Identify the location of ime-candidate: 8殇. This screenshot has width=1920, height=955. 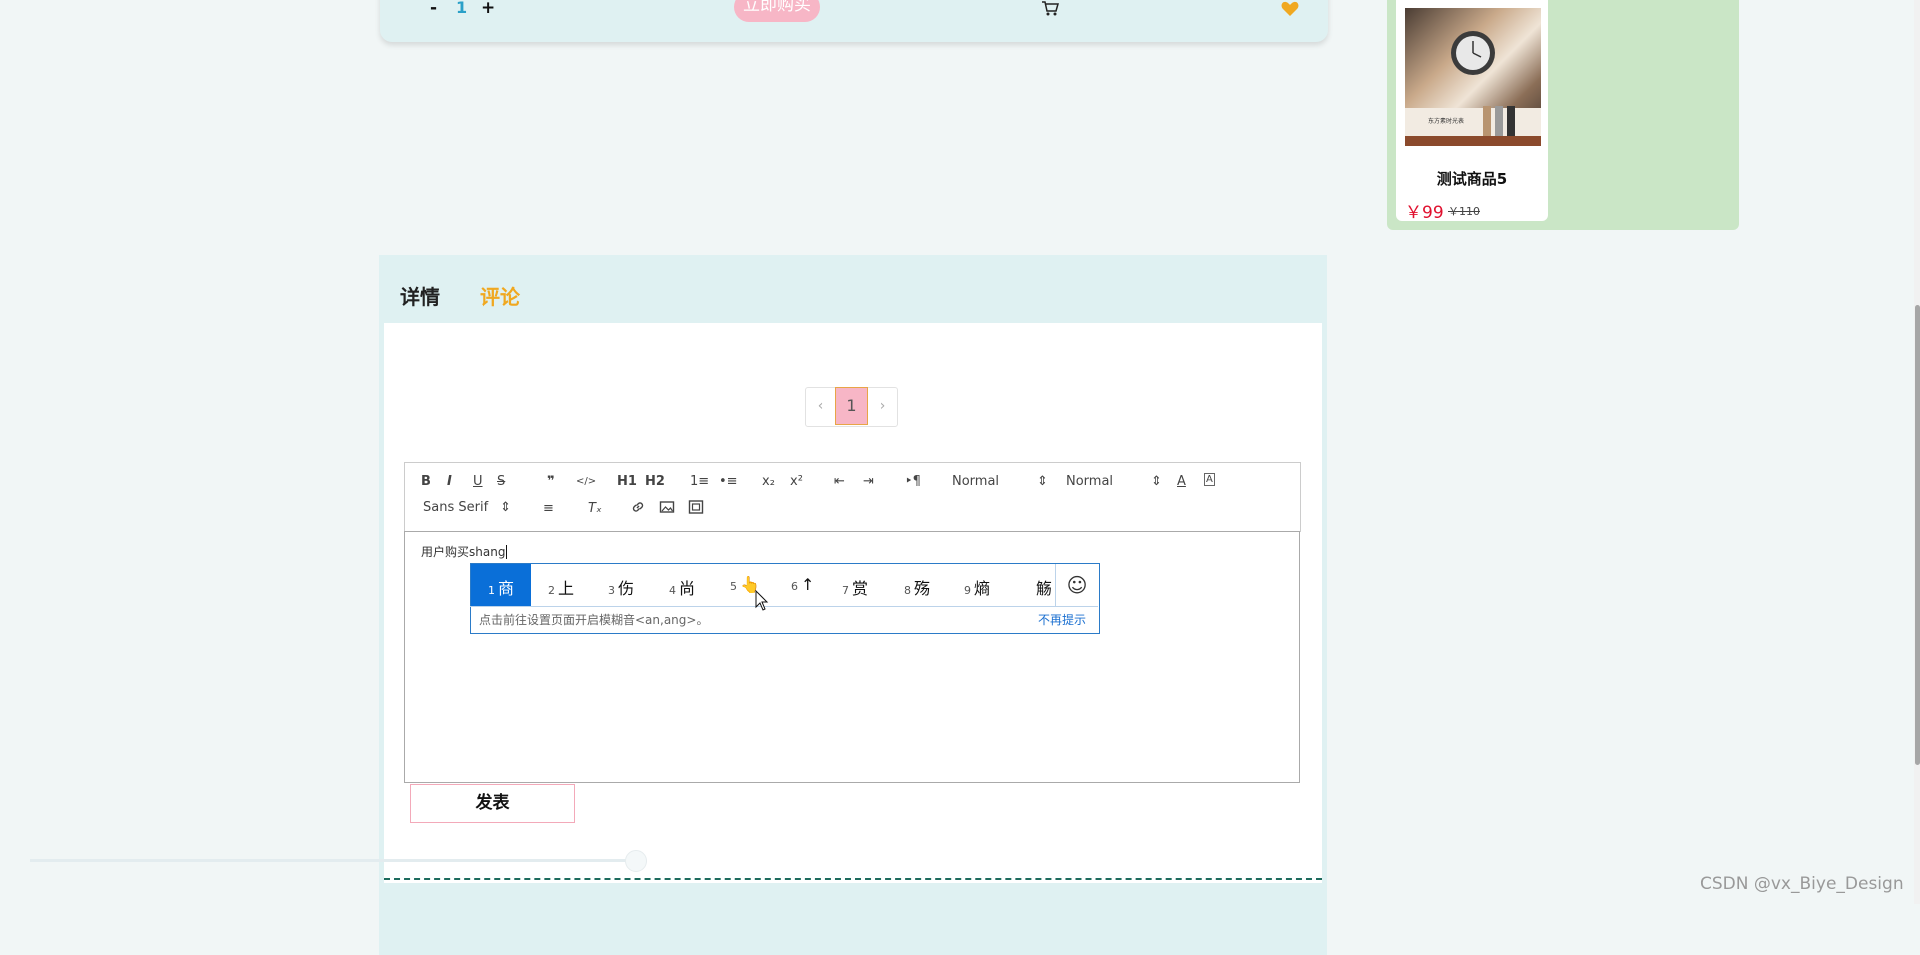
(917, 587).